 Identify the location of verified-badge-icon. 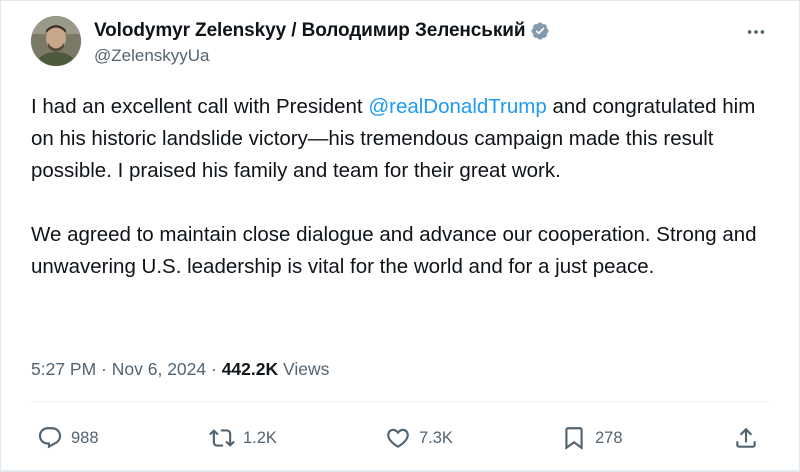
(540, 31).